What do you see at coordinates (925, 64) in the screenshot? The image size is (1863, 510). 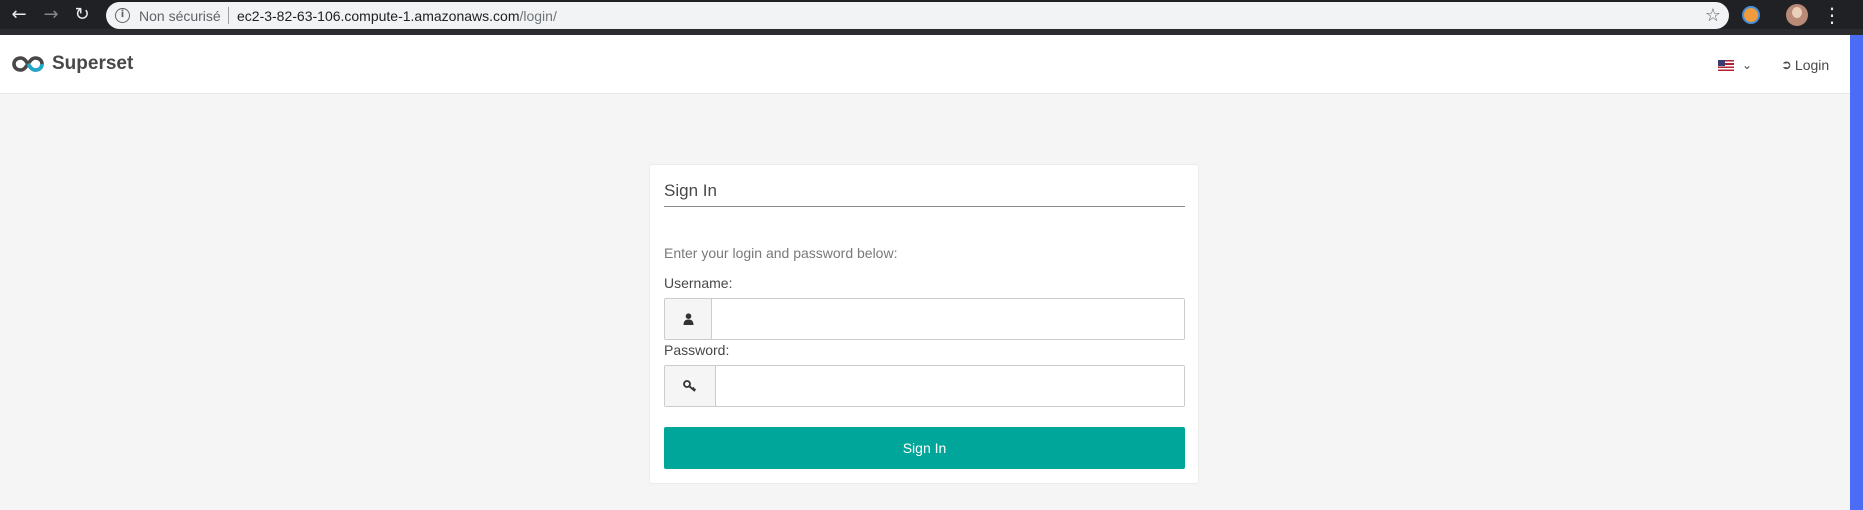 I see `app-navbar: Superset ⌄ ➲ Login` at bounding box center [925, 64].